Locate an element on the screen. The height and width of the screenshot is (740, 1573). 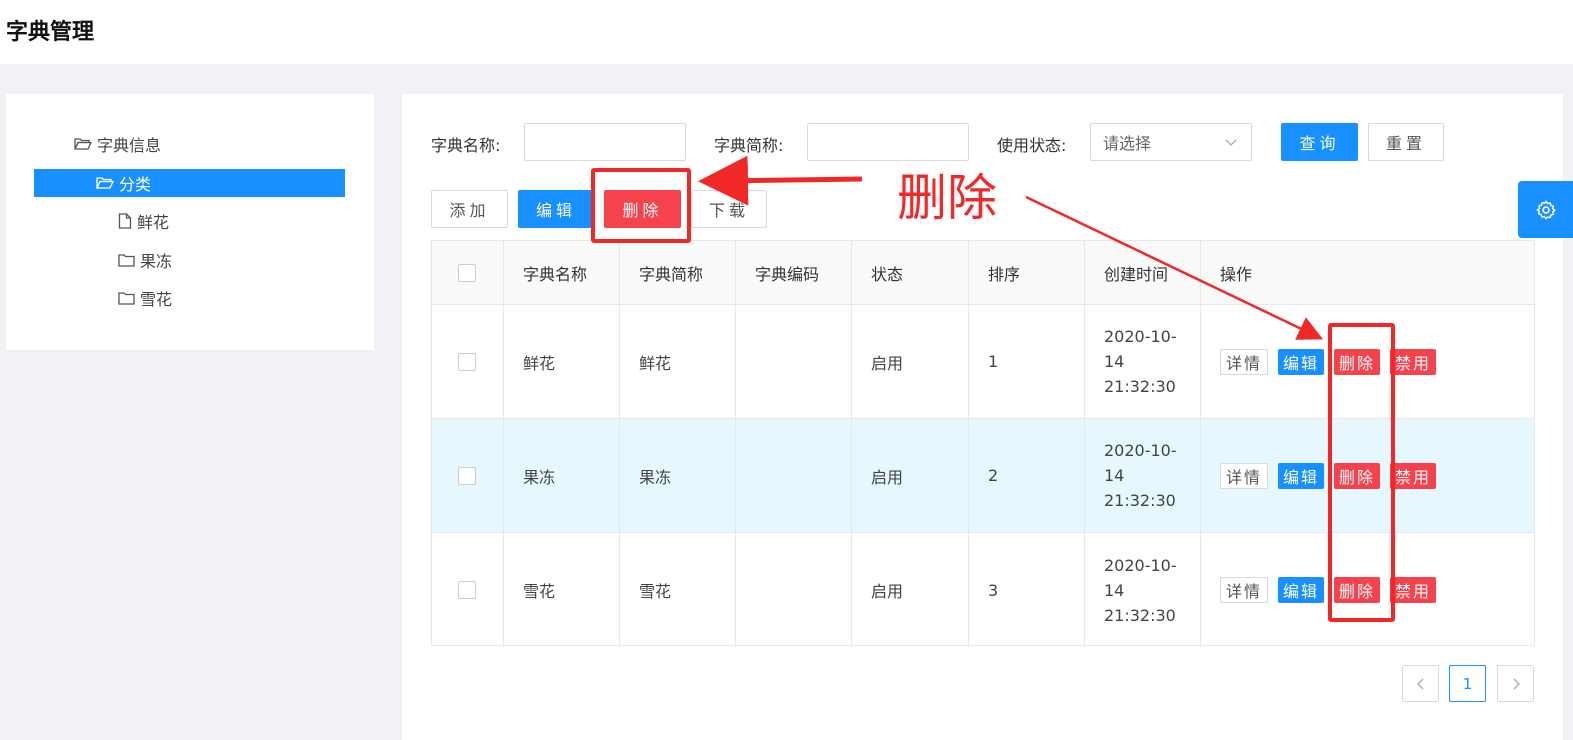
arrow-to-row-delete is located at coordinates (1174, 267).